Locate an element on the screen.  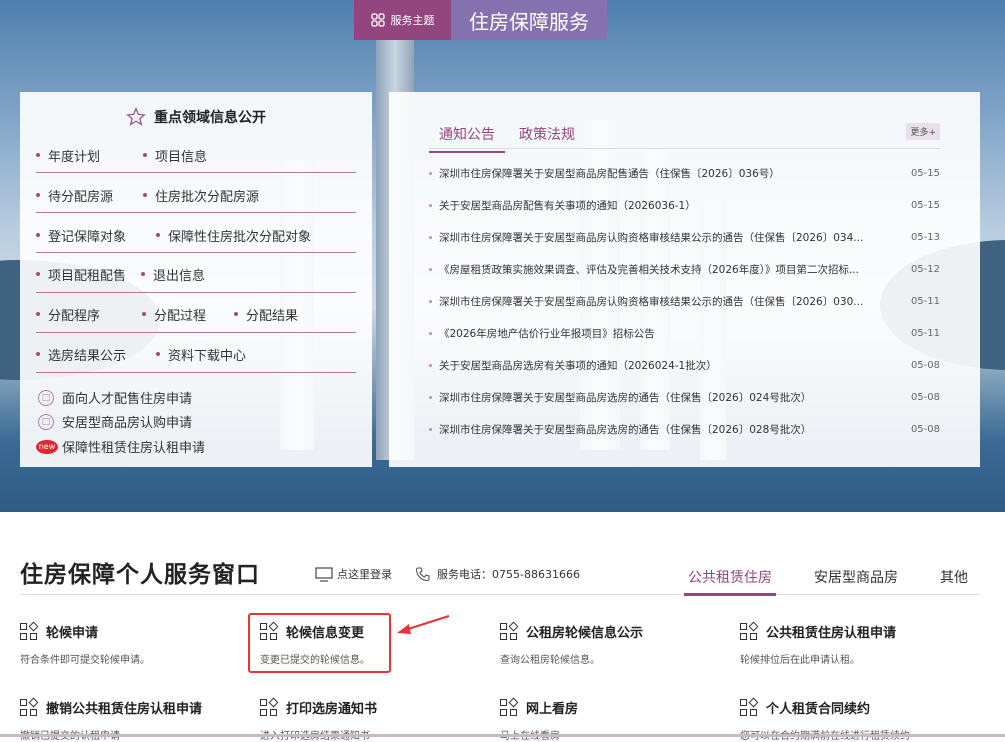
info-link-project-rental: 项目配租配售 is located at coordinates (88, 274).